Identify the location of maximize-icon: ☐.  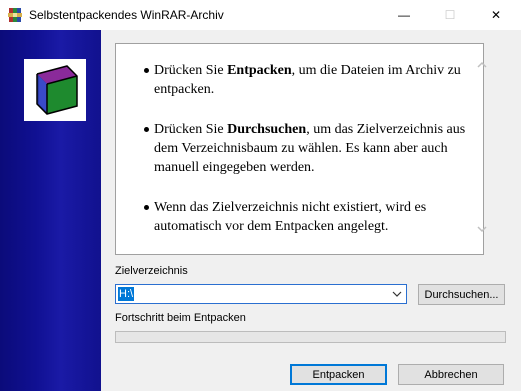
(450, 15).